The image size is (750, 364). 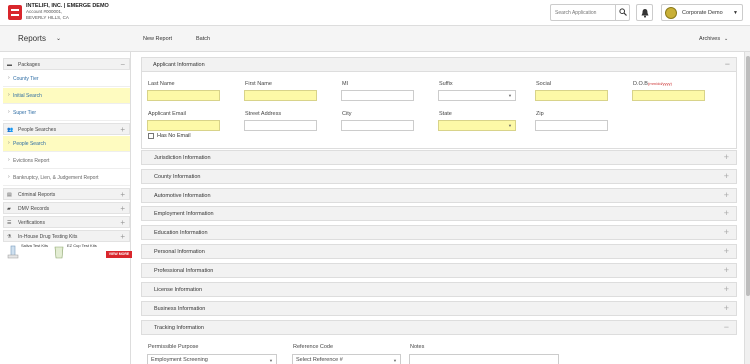 I want to click on section-automotive: Automotive Information +, so click(x=439, y=195).